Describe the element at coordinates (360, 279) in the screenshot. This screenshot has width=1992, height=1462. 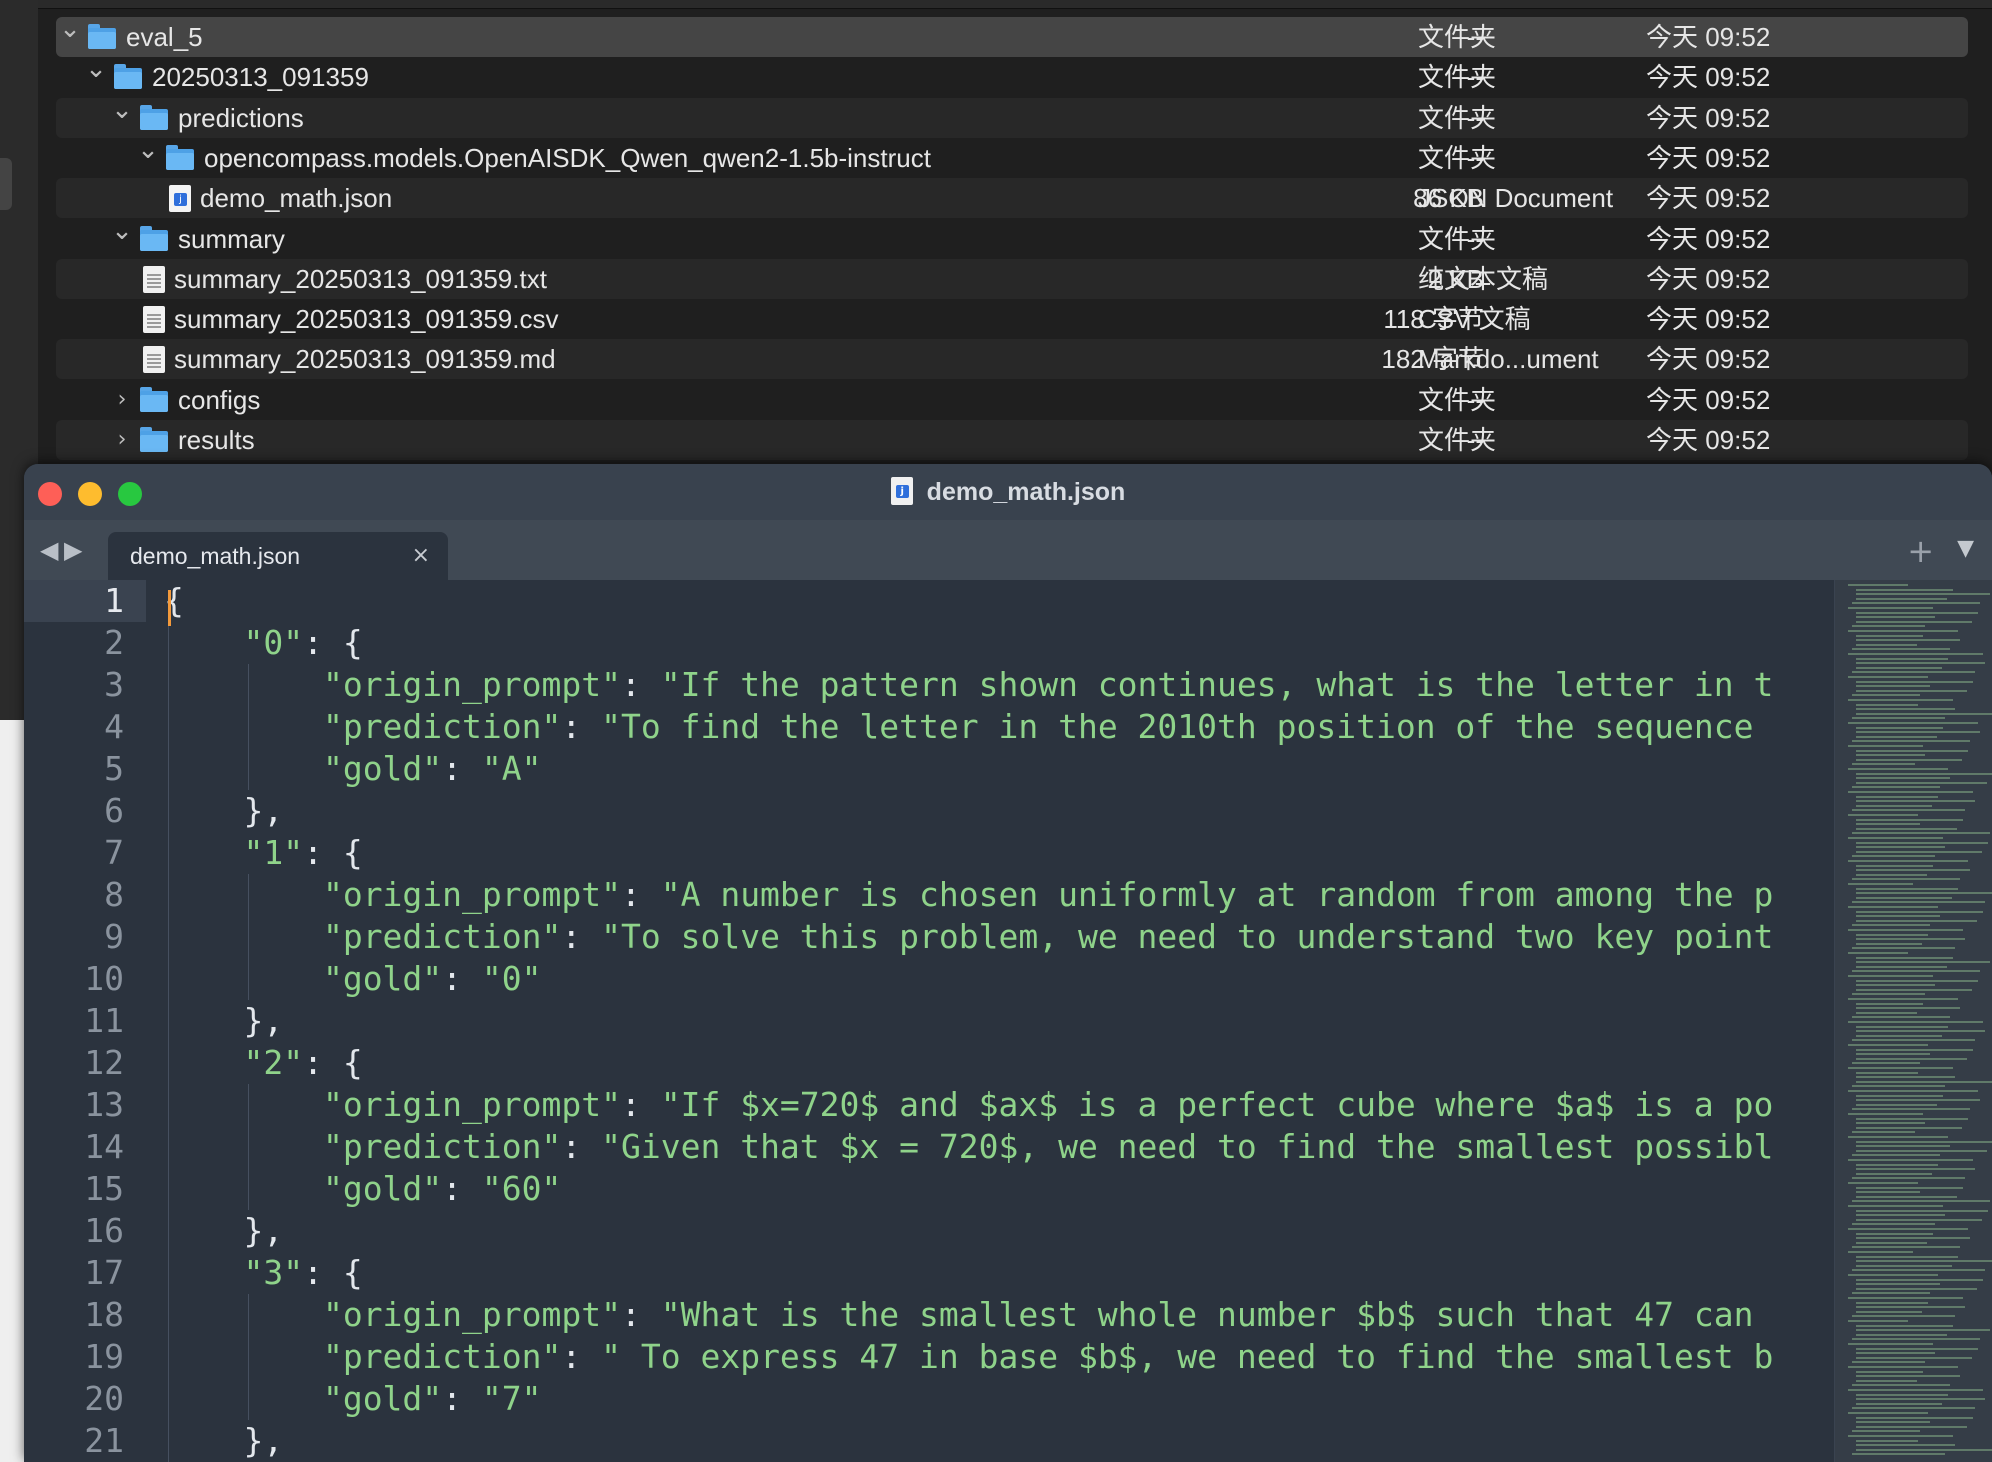
I see `file-name: summary_20250313_091359.txt` at that location.